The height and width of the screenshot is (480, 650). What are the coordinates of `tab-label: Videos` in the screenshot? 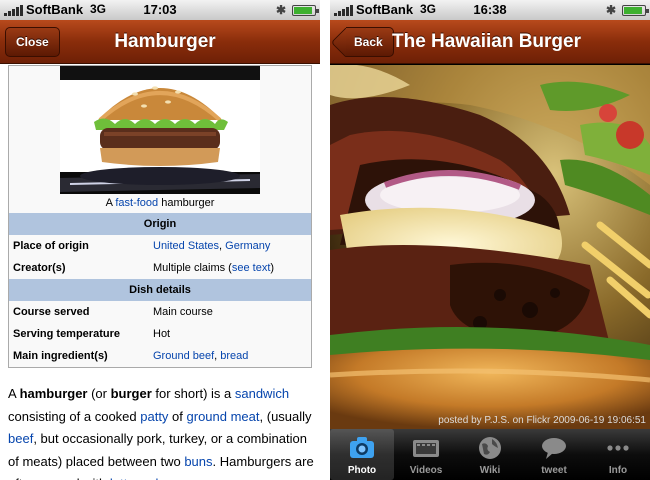 It's located at (426, 470).